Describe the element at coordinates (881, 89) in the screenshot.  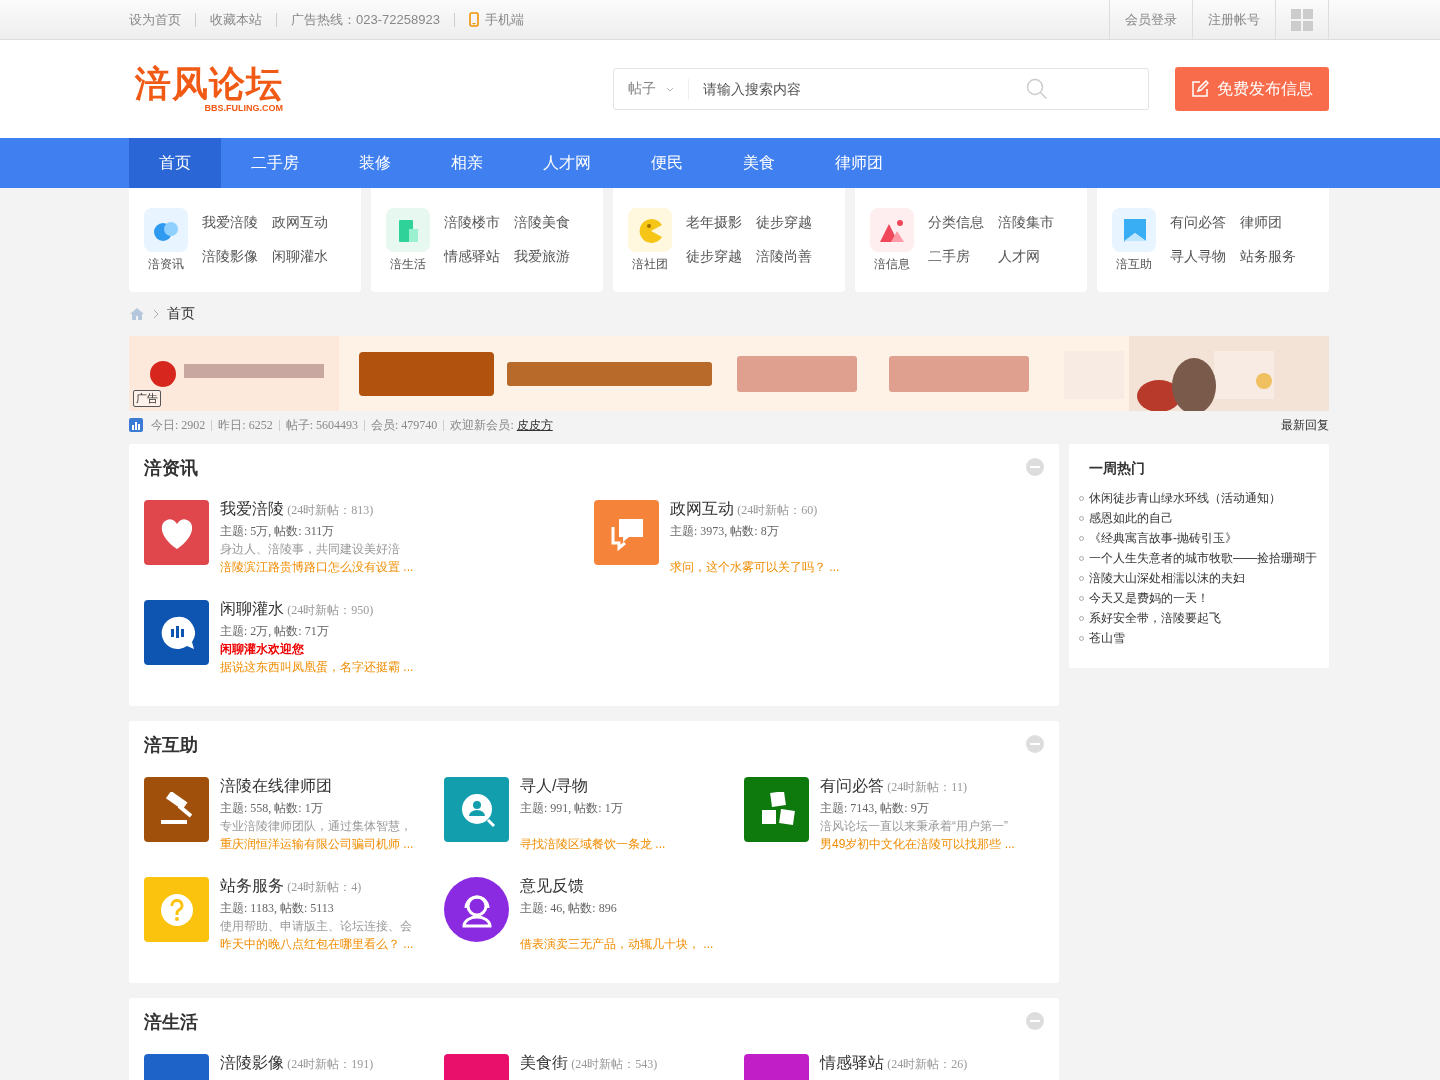
I see `search-bar: 帖子 请输入搜索内容` at that location.